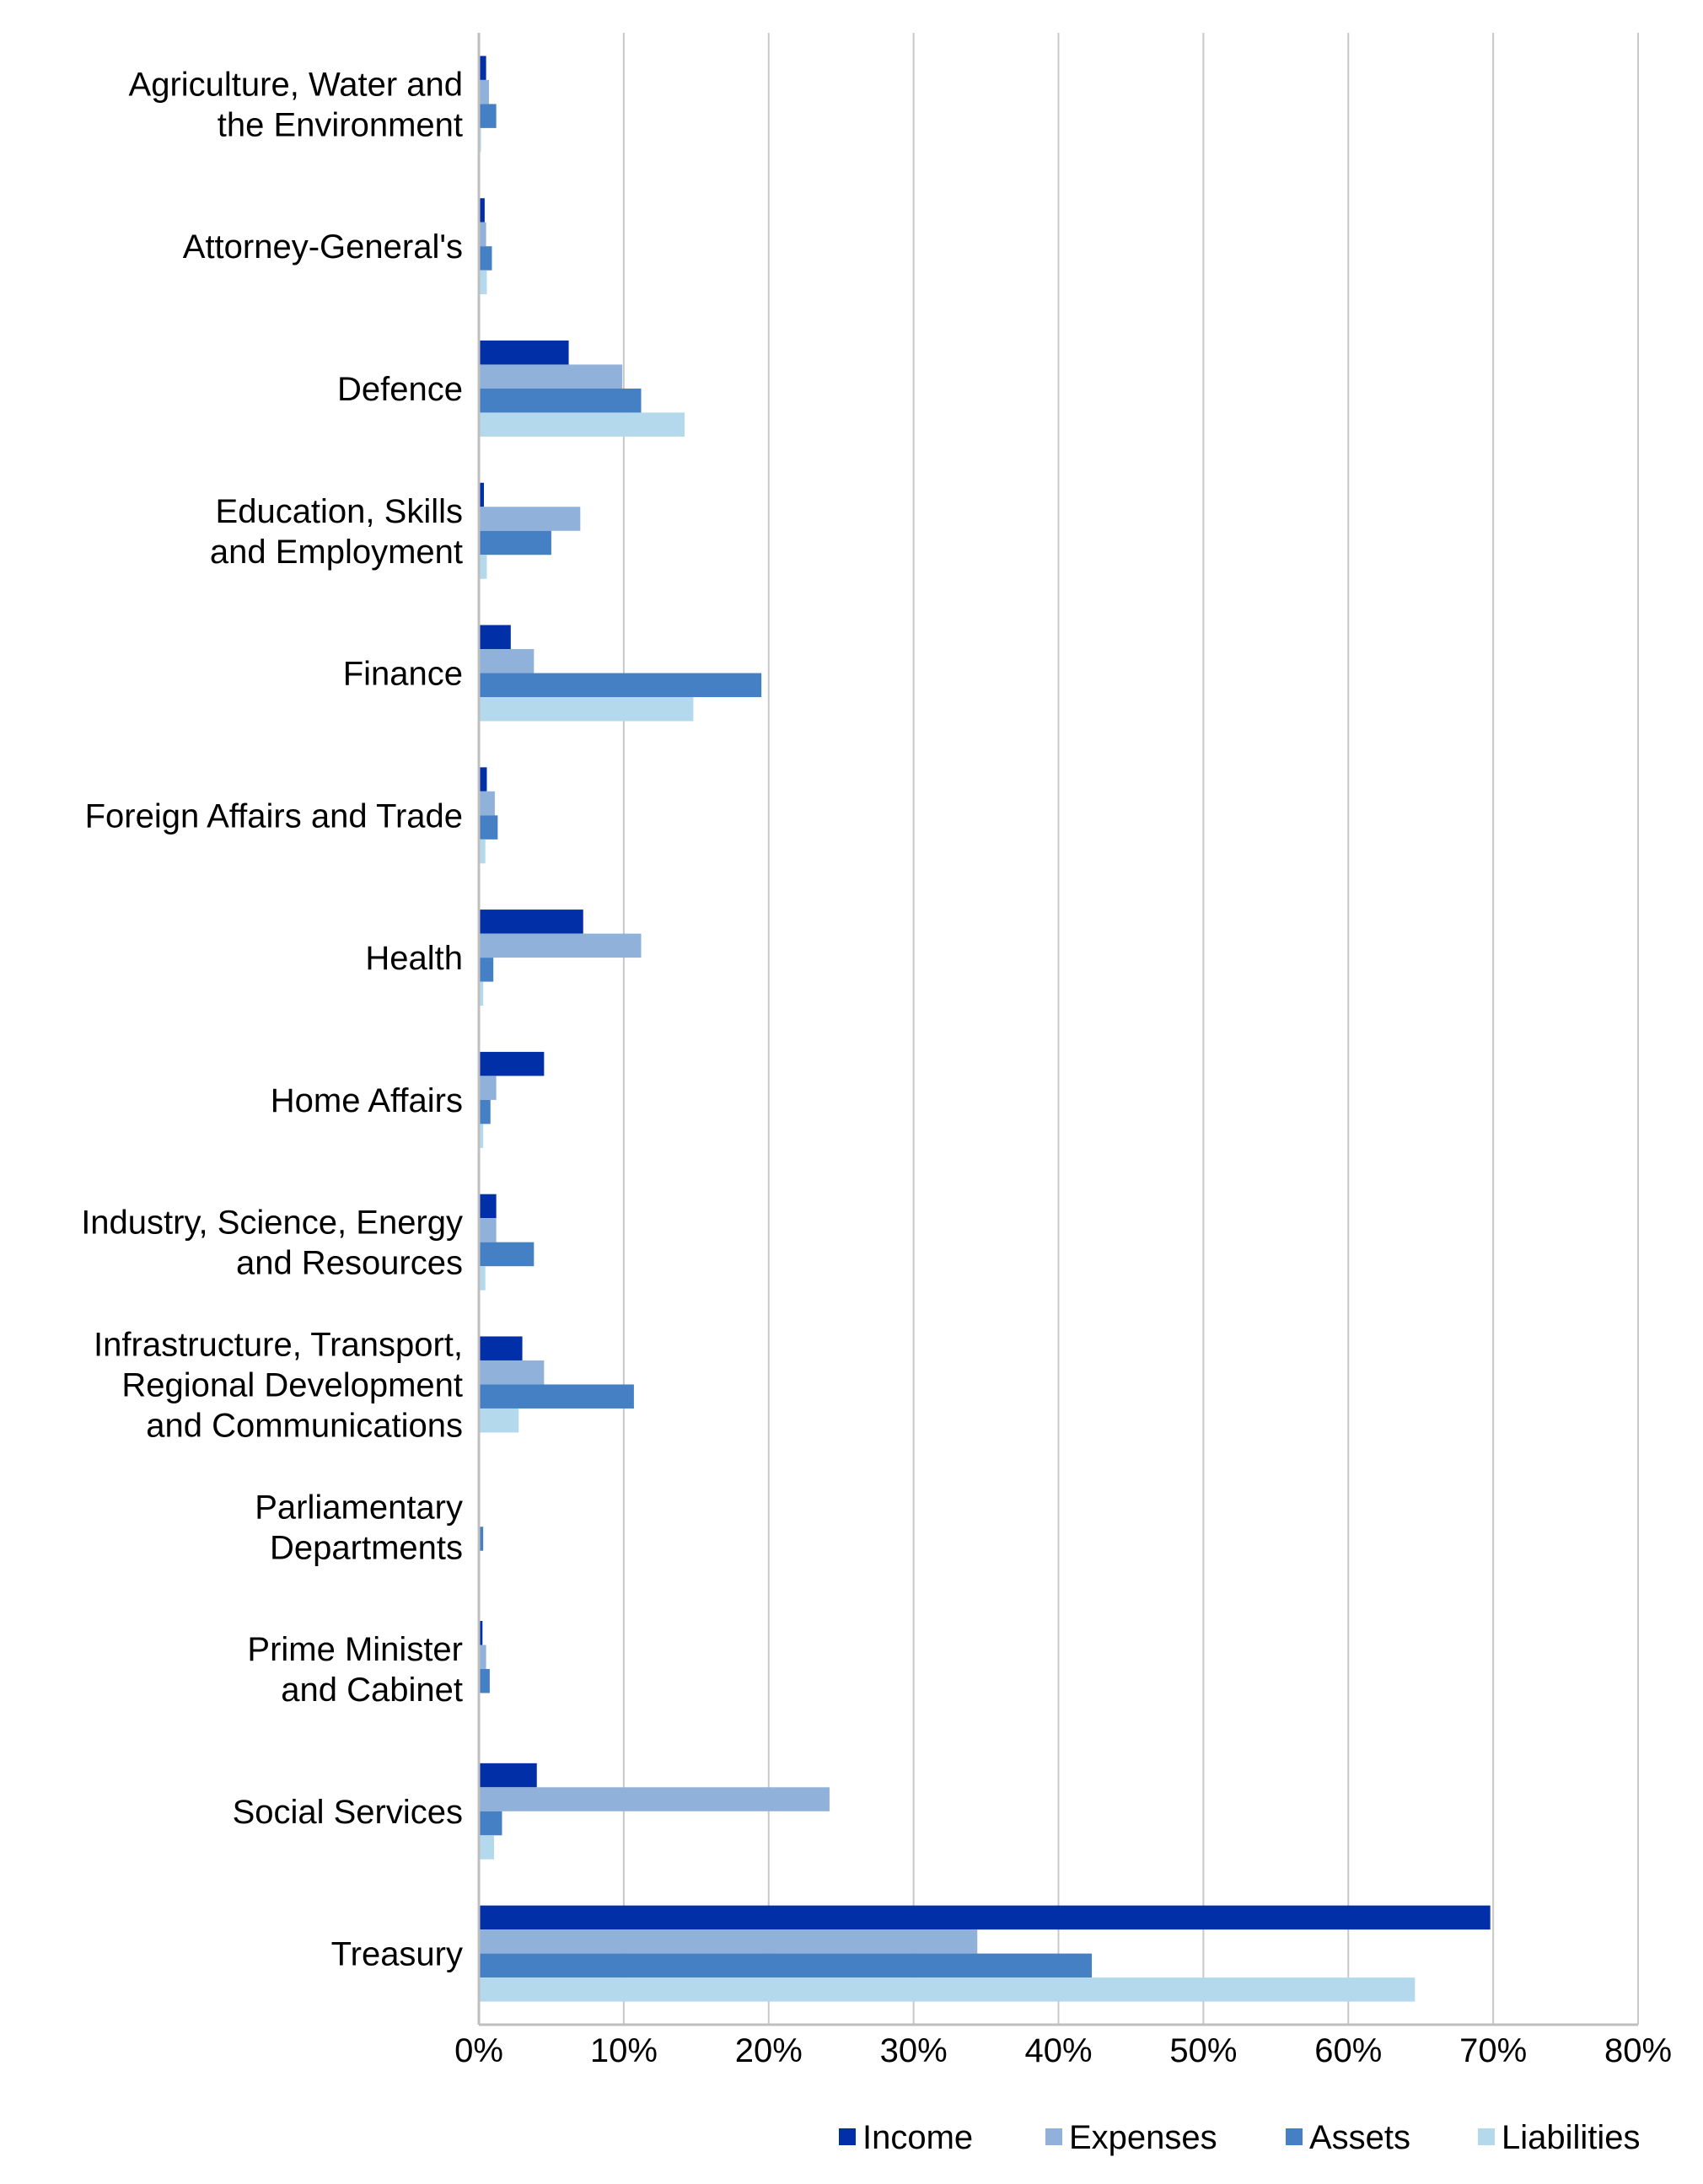 The image size is (1703, 2184). I want to click on x-tick-label: 0%, so click(479, 2050).